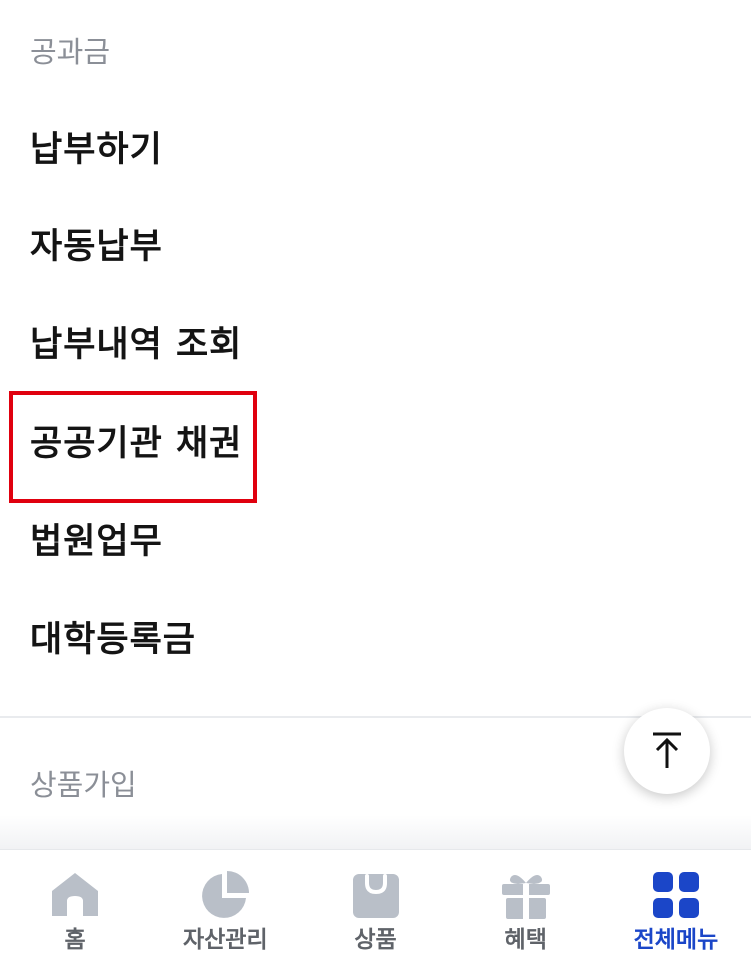  Describe the element at coordinates (113, 640) in the screenshot. I see `menu-item-tuition: 대학등록금` at that location.